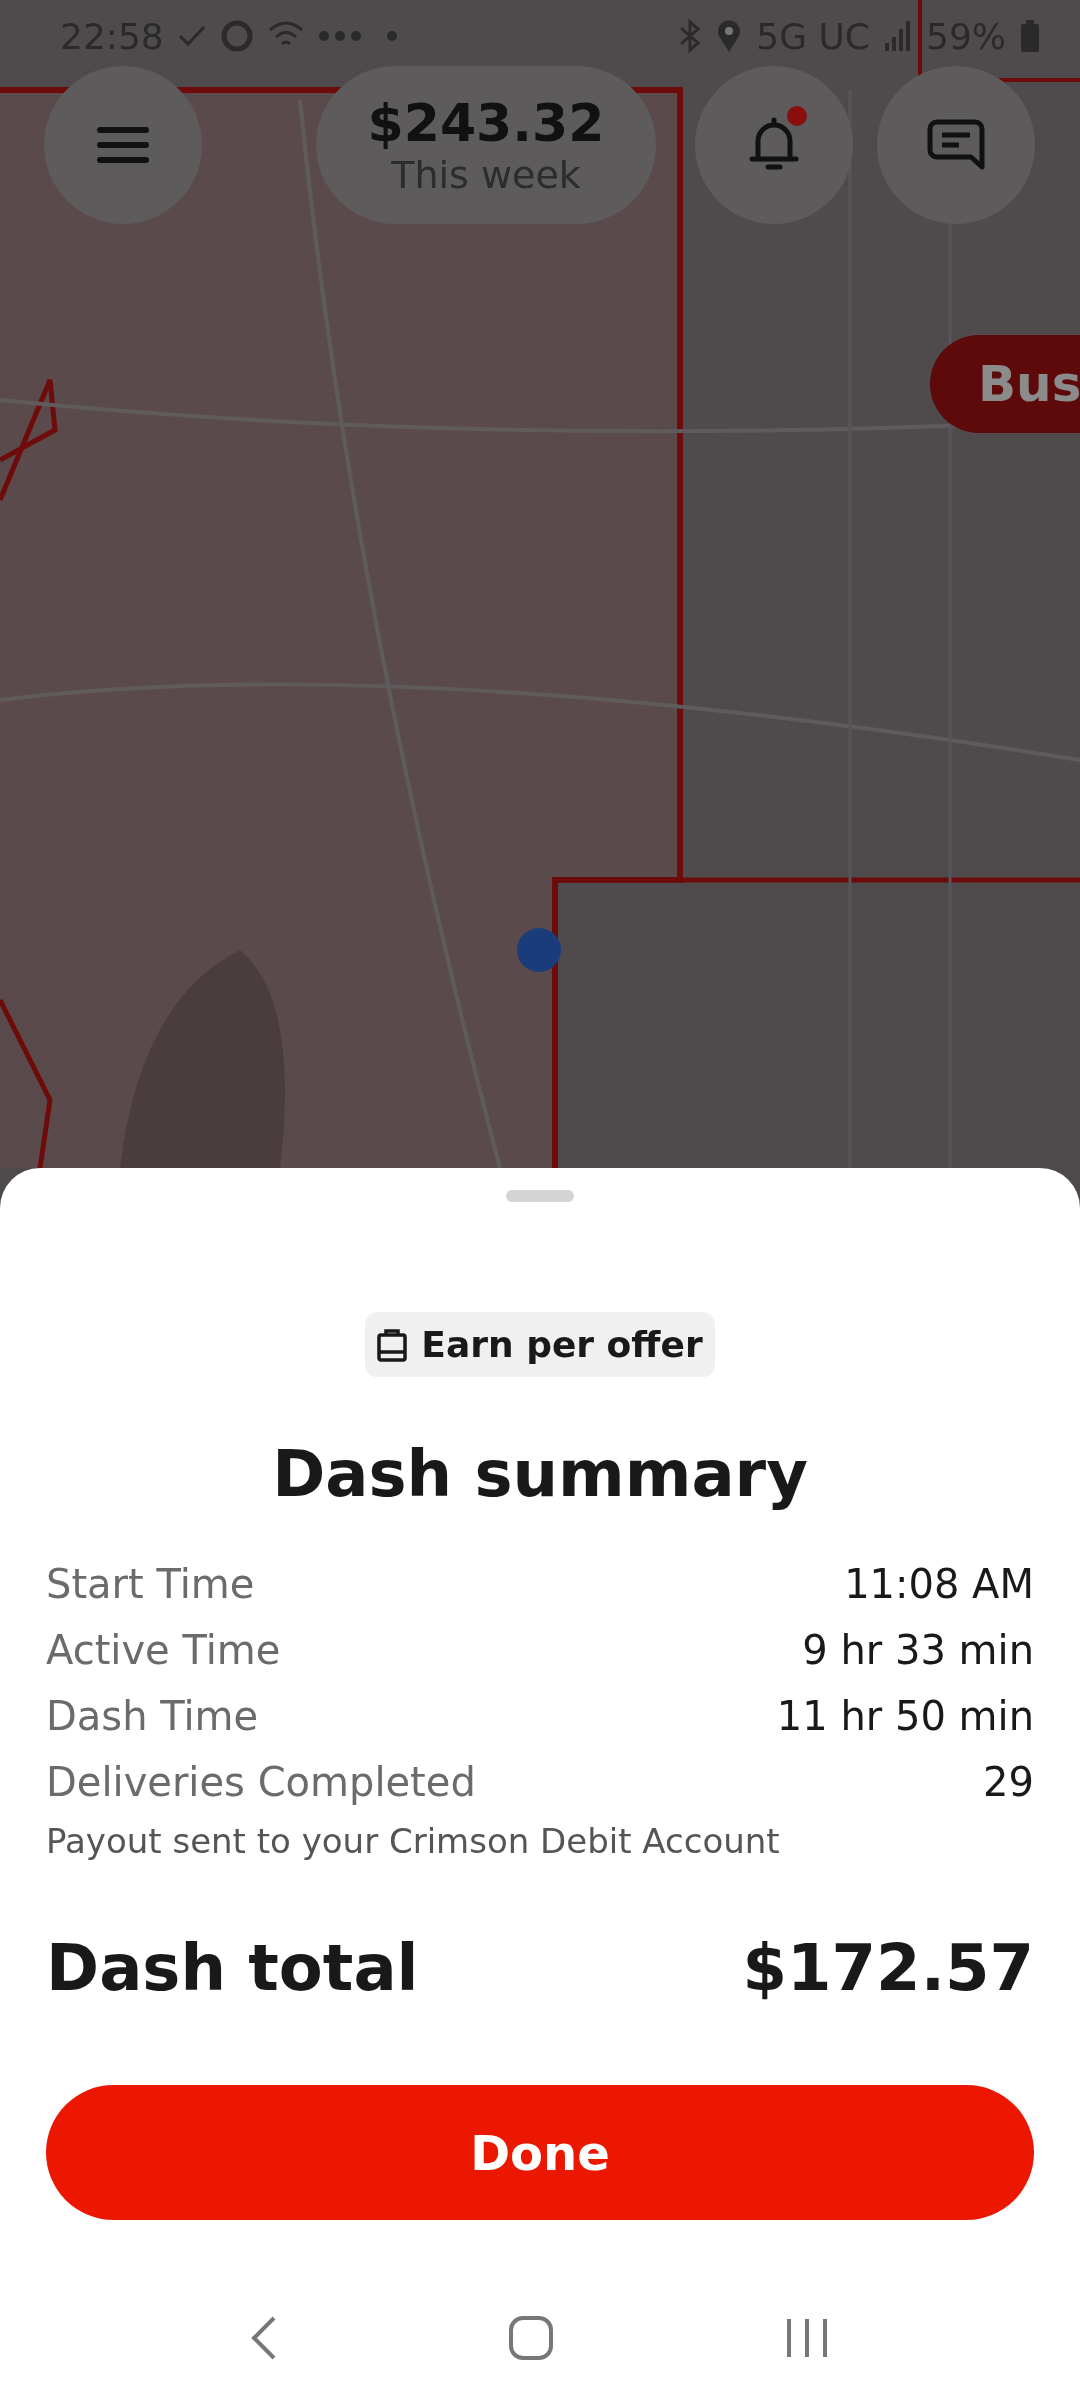 Image resolution: width=1080 pixels, height=2408 pixels. Describe the element at coordinates (152, 1716) in the screenshot. I see `stat-label: Dash Time` at that location.